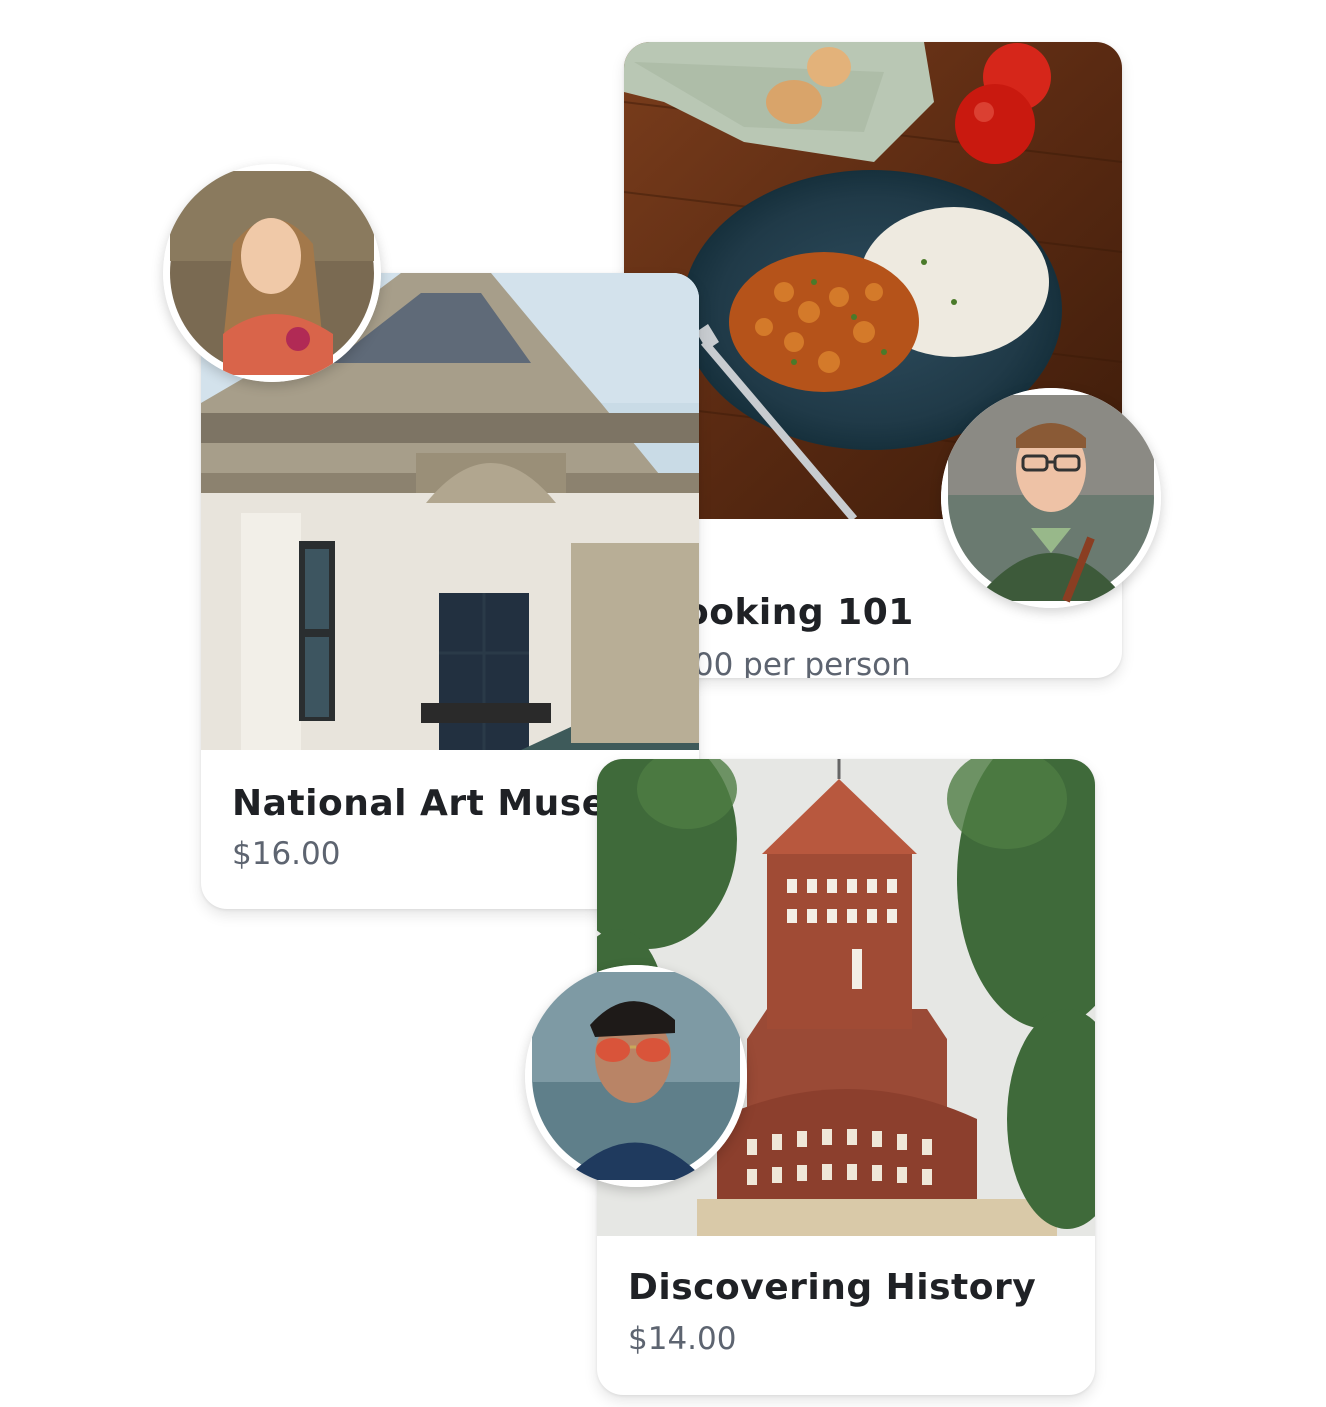 This screenshot has height=1407, width=1326. What do you see at coordinates (1051, 498) in the screenshot?
I see `host-avatar-man` at bounding box center [1051, 498].